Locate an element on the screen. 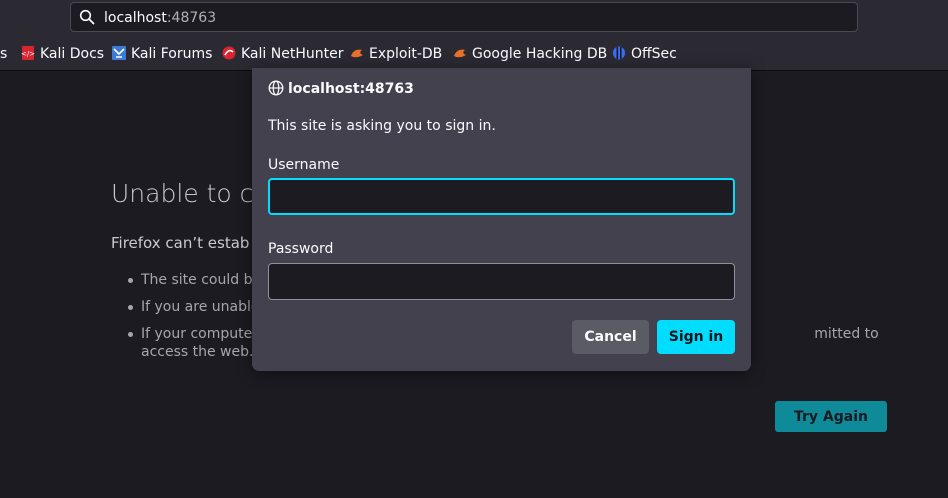 This screenshot has height=498, width=948. bookmark-label: Kali Docs is located at coordinates (72, 54).